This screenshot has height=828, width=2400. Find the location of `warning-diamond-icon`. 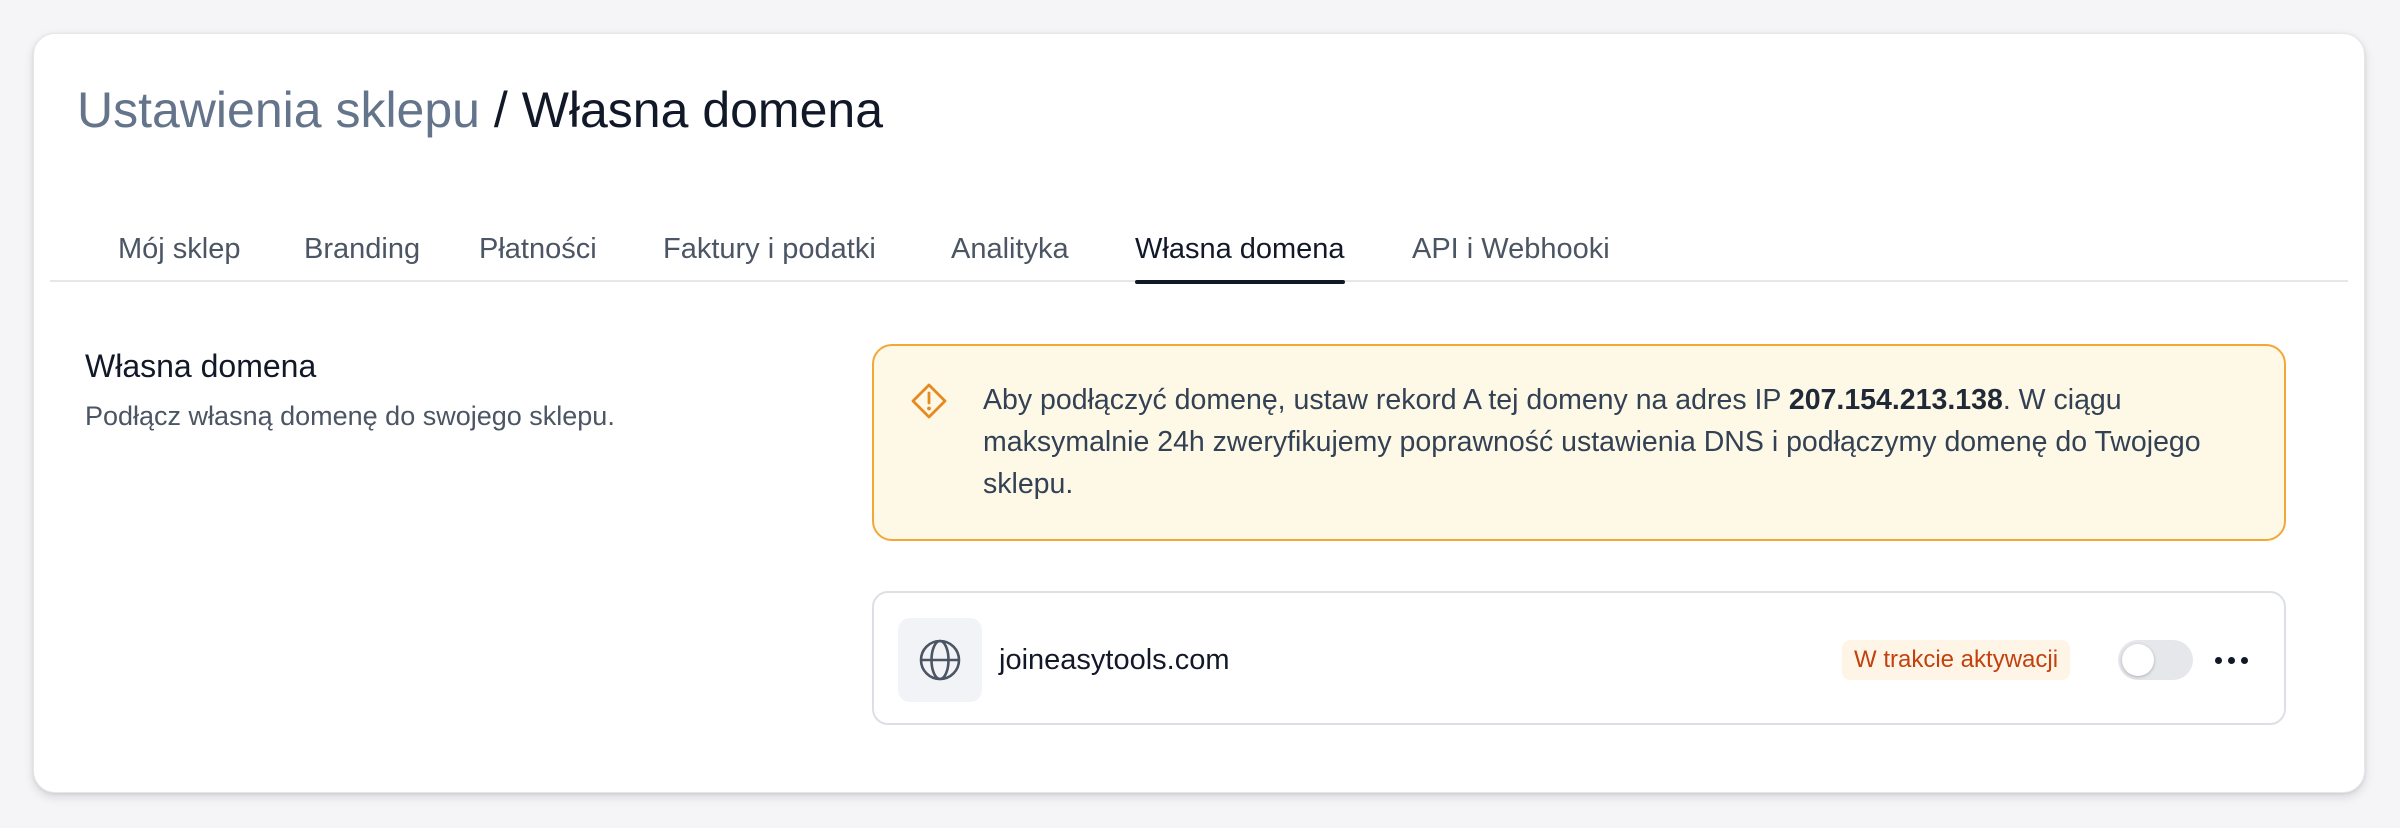

warning-diamond-icon is located at coordinates (929, 401).